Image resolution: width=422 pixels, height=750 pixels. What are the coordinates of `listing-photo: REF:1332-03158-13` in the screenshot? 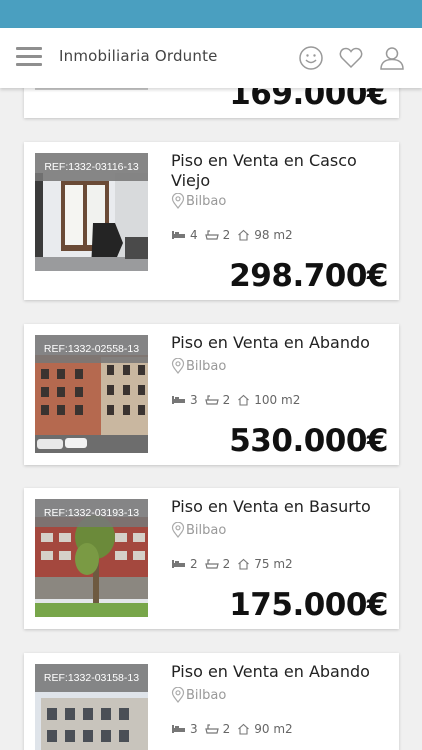 It's located at (91, 707).